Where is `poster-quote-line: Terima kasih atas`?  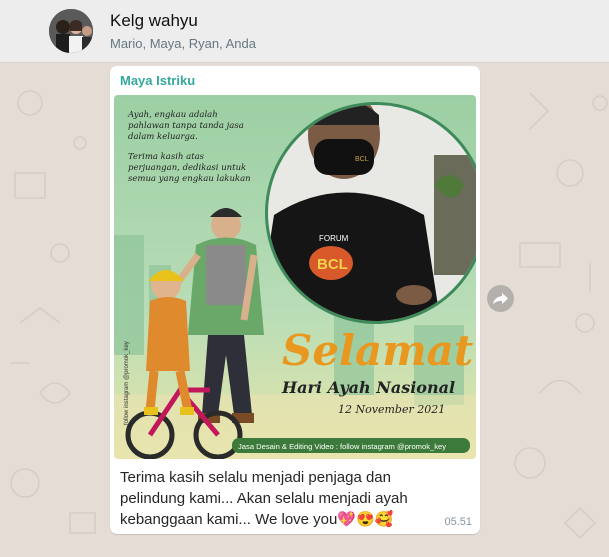
poster-quote-line: Terima kasih atas is located at coordinates (166, 157).